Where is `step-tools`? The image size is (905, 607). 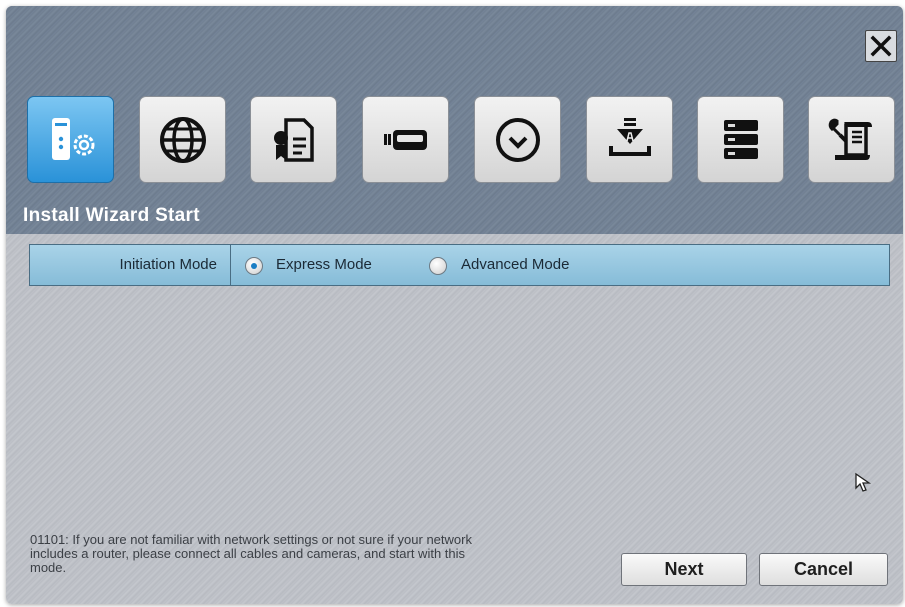
step-tools is located at coordinates (851, 139).